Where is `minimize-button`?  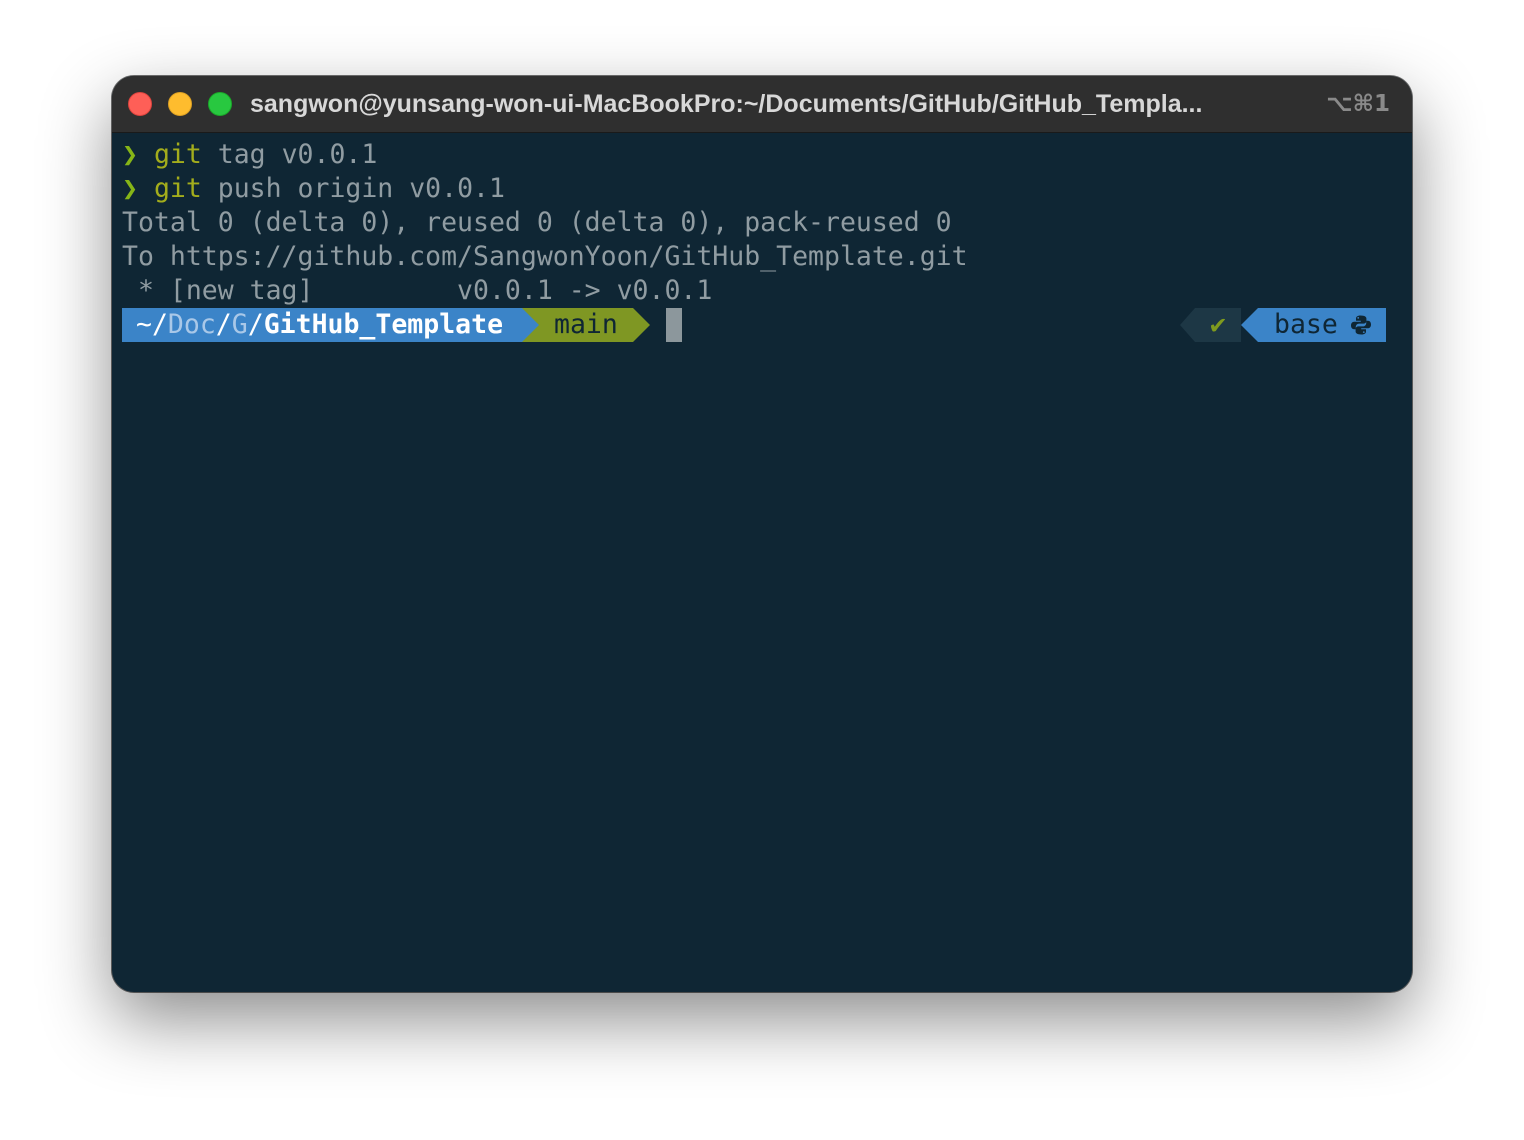
minimize-button is located at coordinates (180, 104).